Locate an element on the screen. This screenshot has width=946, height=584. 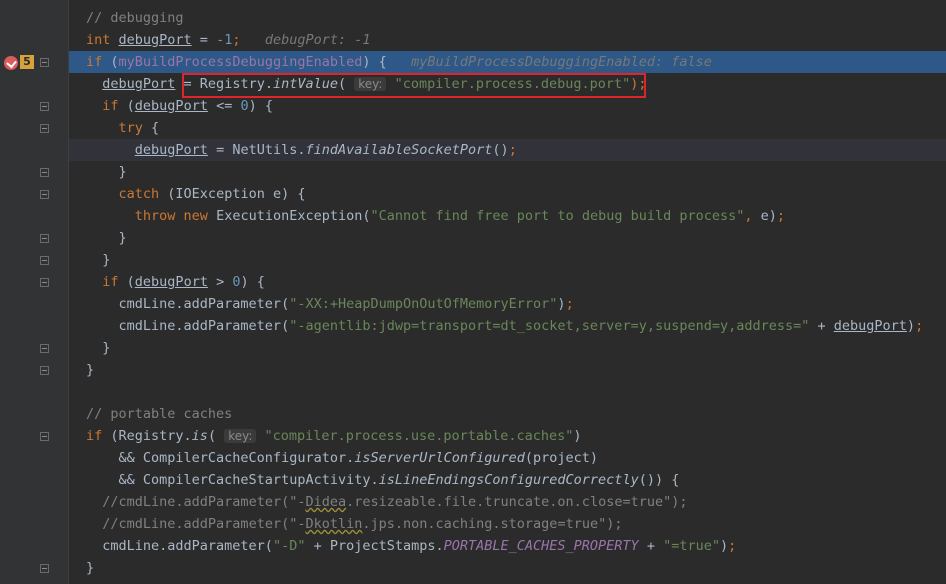
code-token: myBuildProcessDebuggingEnabled: false is located at coordinates (549, 62).